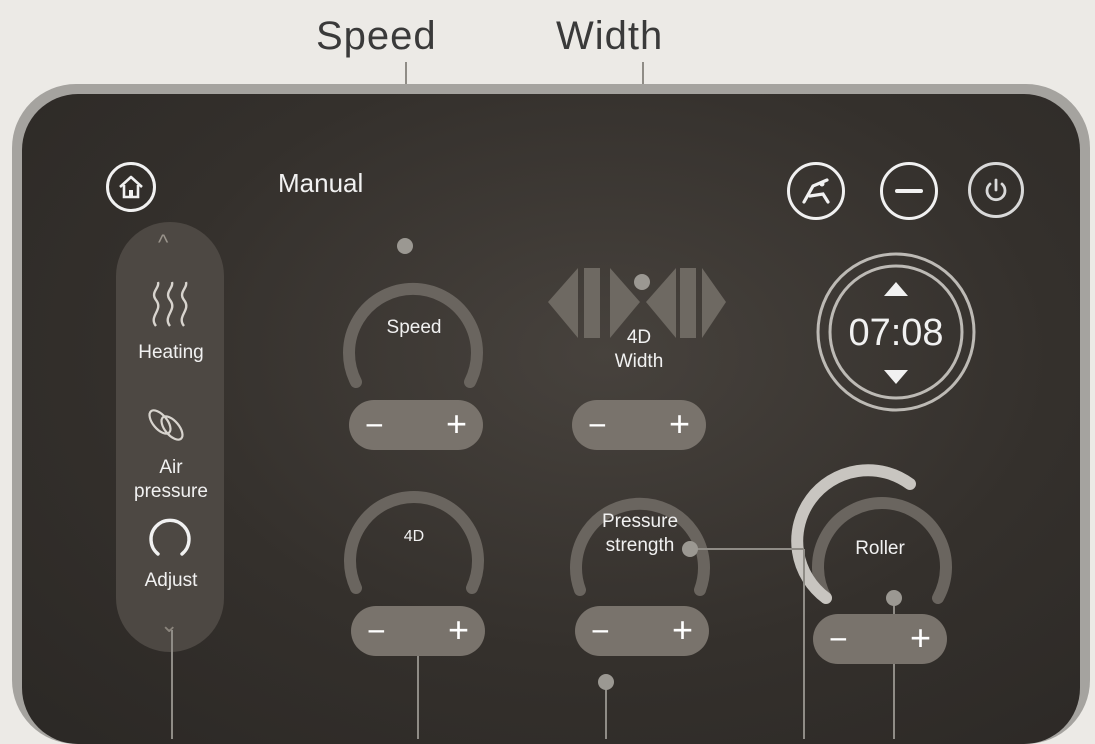 This screenshot has height=744, width=1095. Describe the element at coordinates (838, 639) in the screenshot. I see `roller-minus-button: −` at that location.